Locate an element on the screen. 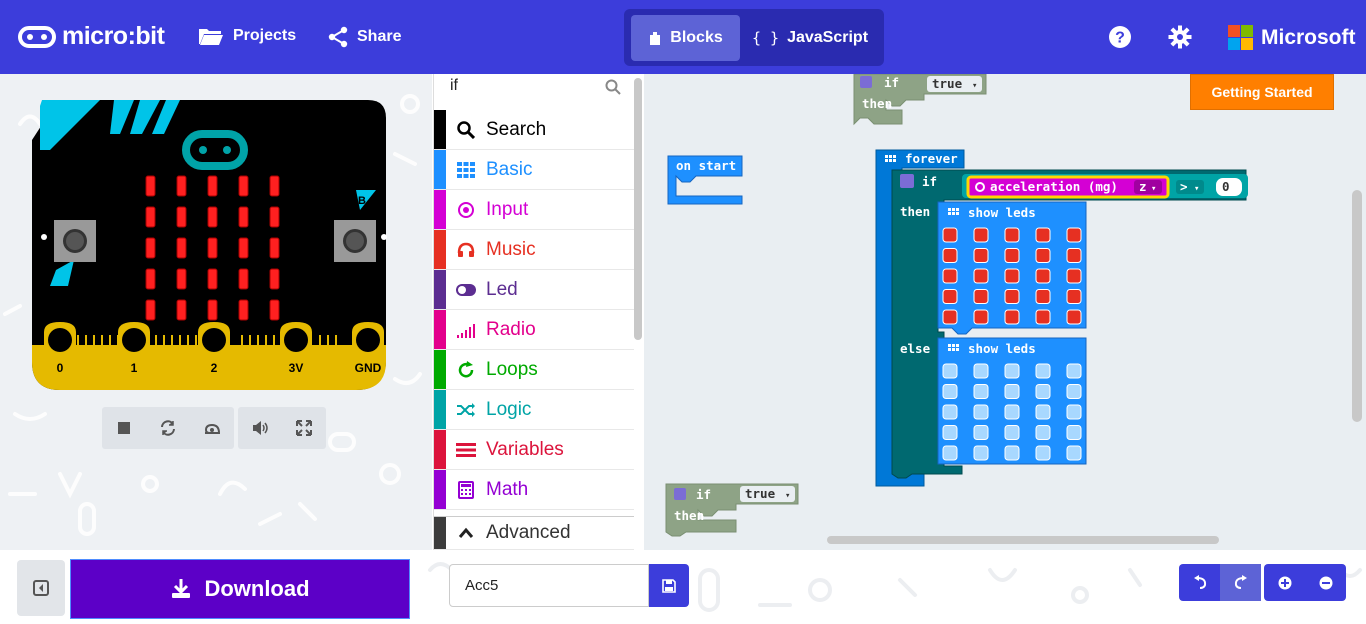 The width and height of the screenshot is (1366, 624). if-top-value: true is located at coordinates (947, 83).